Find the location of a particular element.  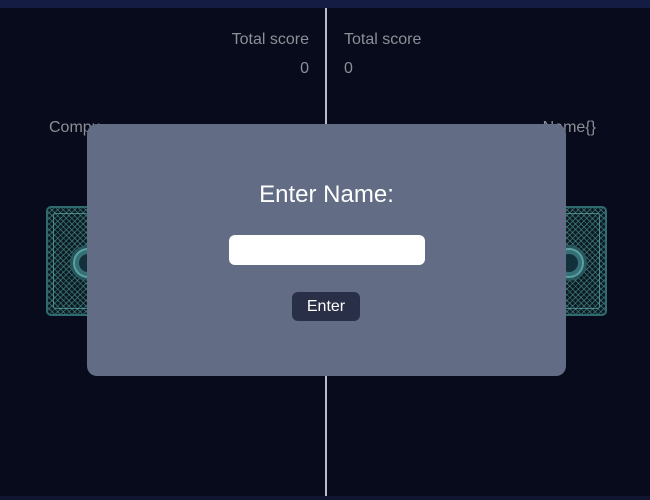

name-input is located at coordinates (327, 250).